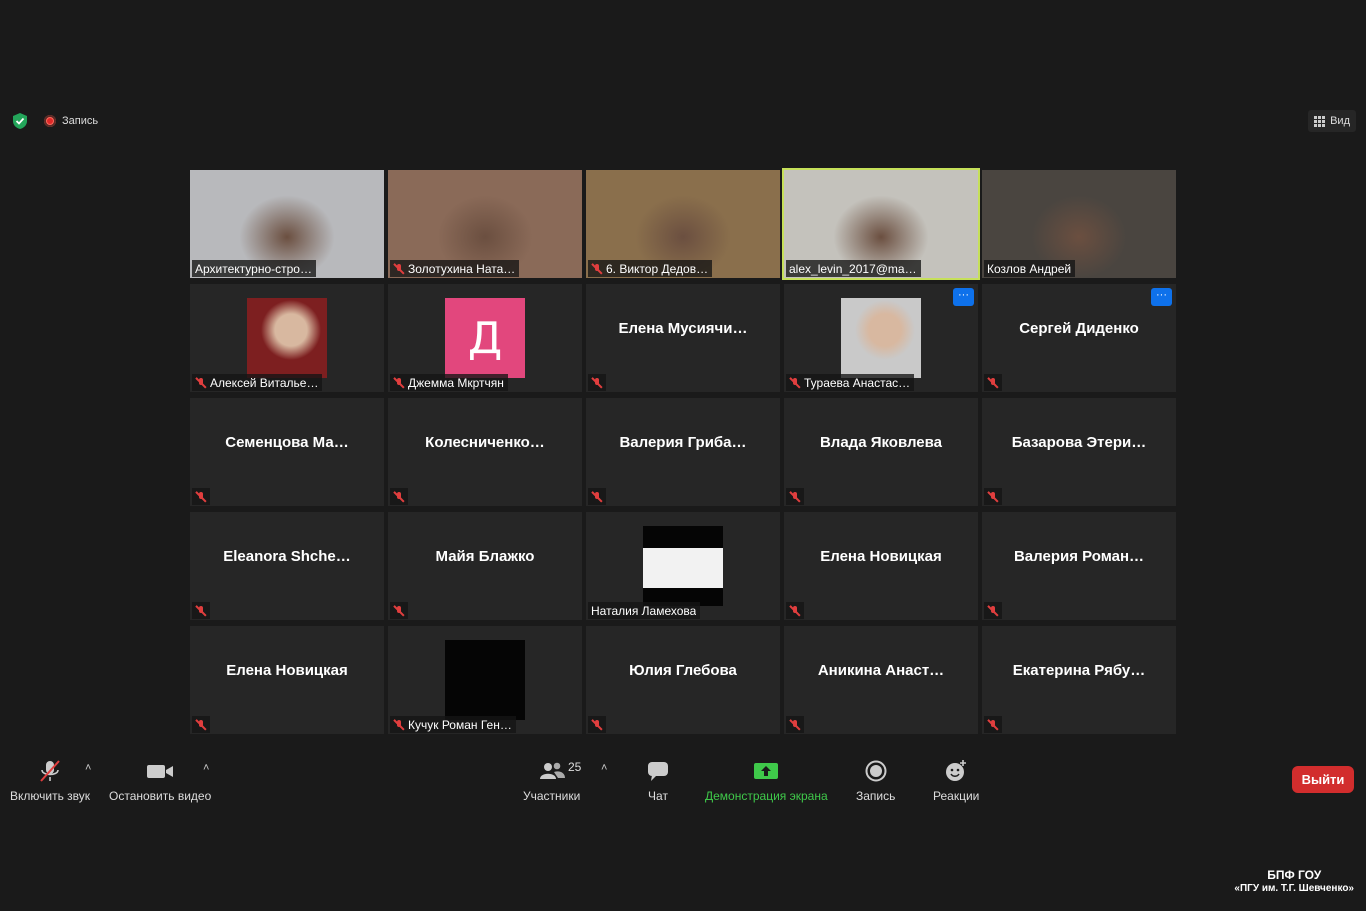 The image size is (1366, 911). What do you see at coordinates (766, 796) in the screenshot?
I see `share-screen-label: Демонстрация экрана` at bounding box center [766, 796].